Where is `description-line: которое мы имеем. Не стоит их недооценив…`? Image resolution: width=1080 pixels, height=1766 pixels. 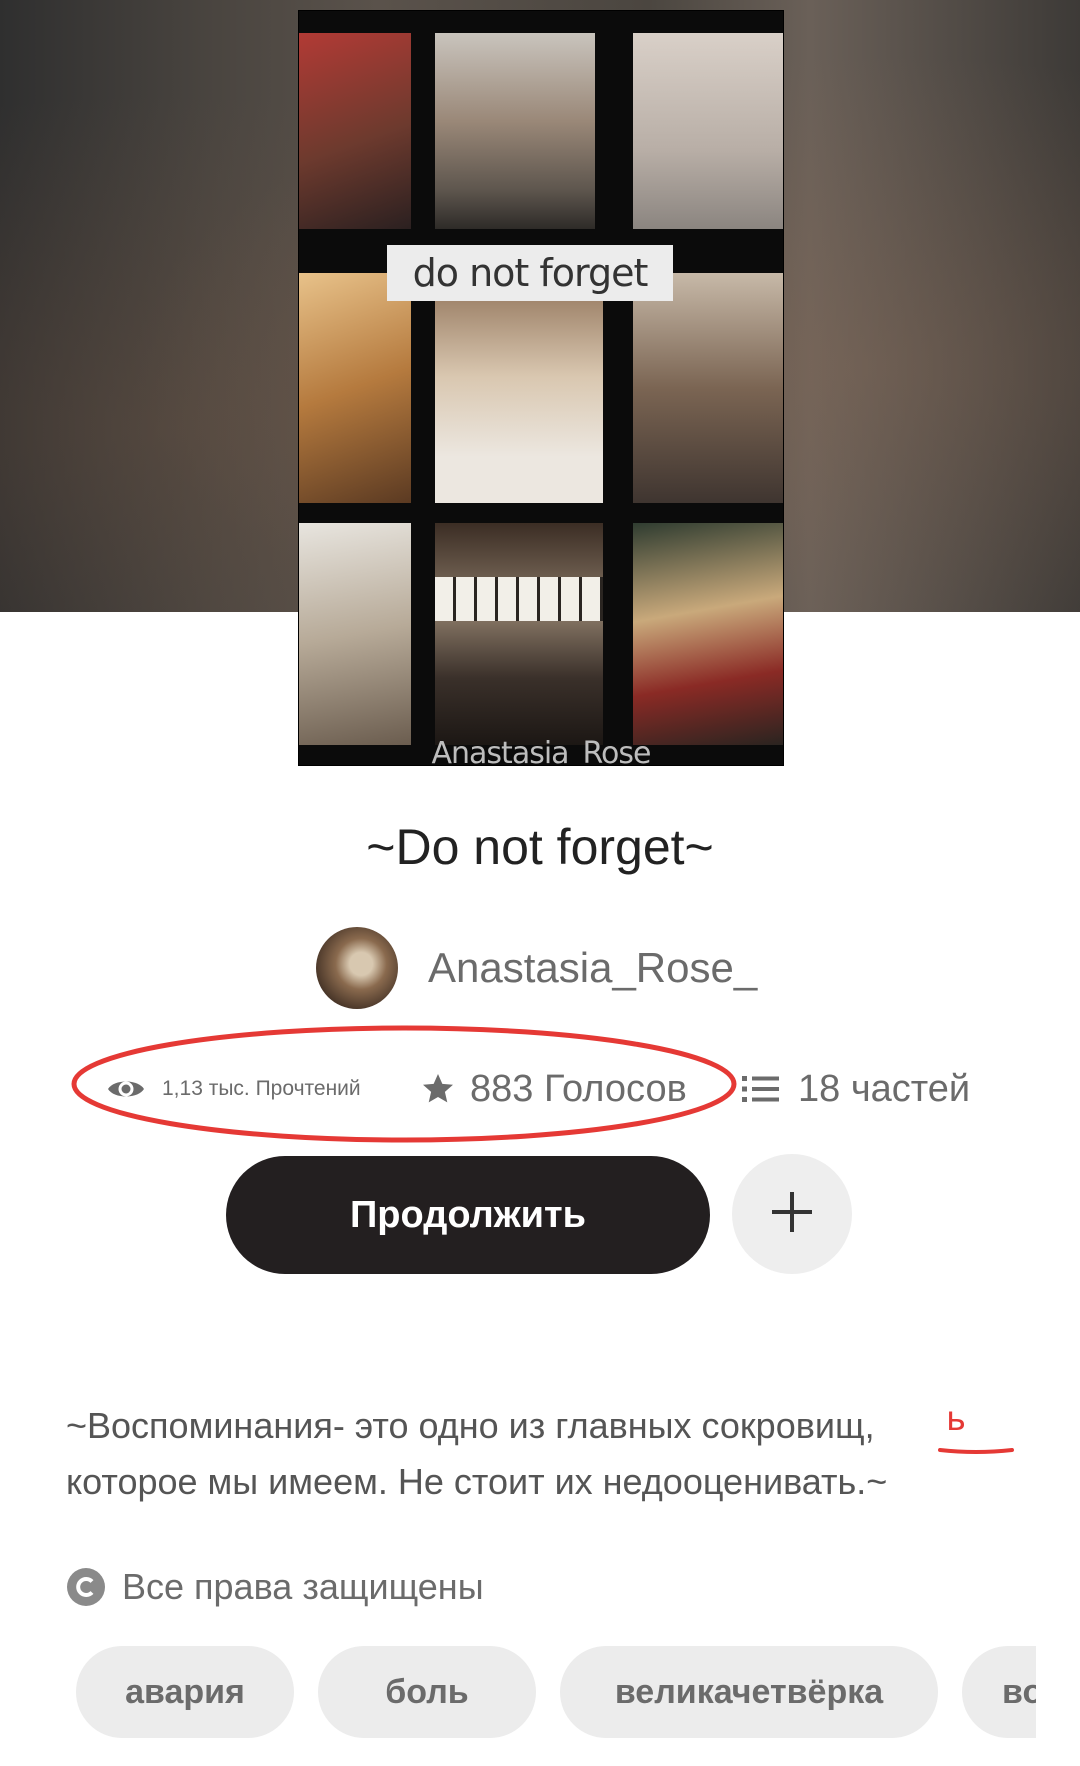
description-line: которое мы имеем. Не стоит их недооценив… is located at coordinates (477, 1481).